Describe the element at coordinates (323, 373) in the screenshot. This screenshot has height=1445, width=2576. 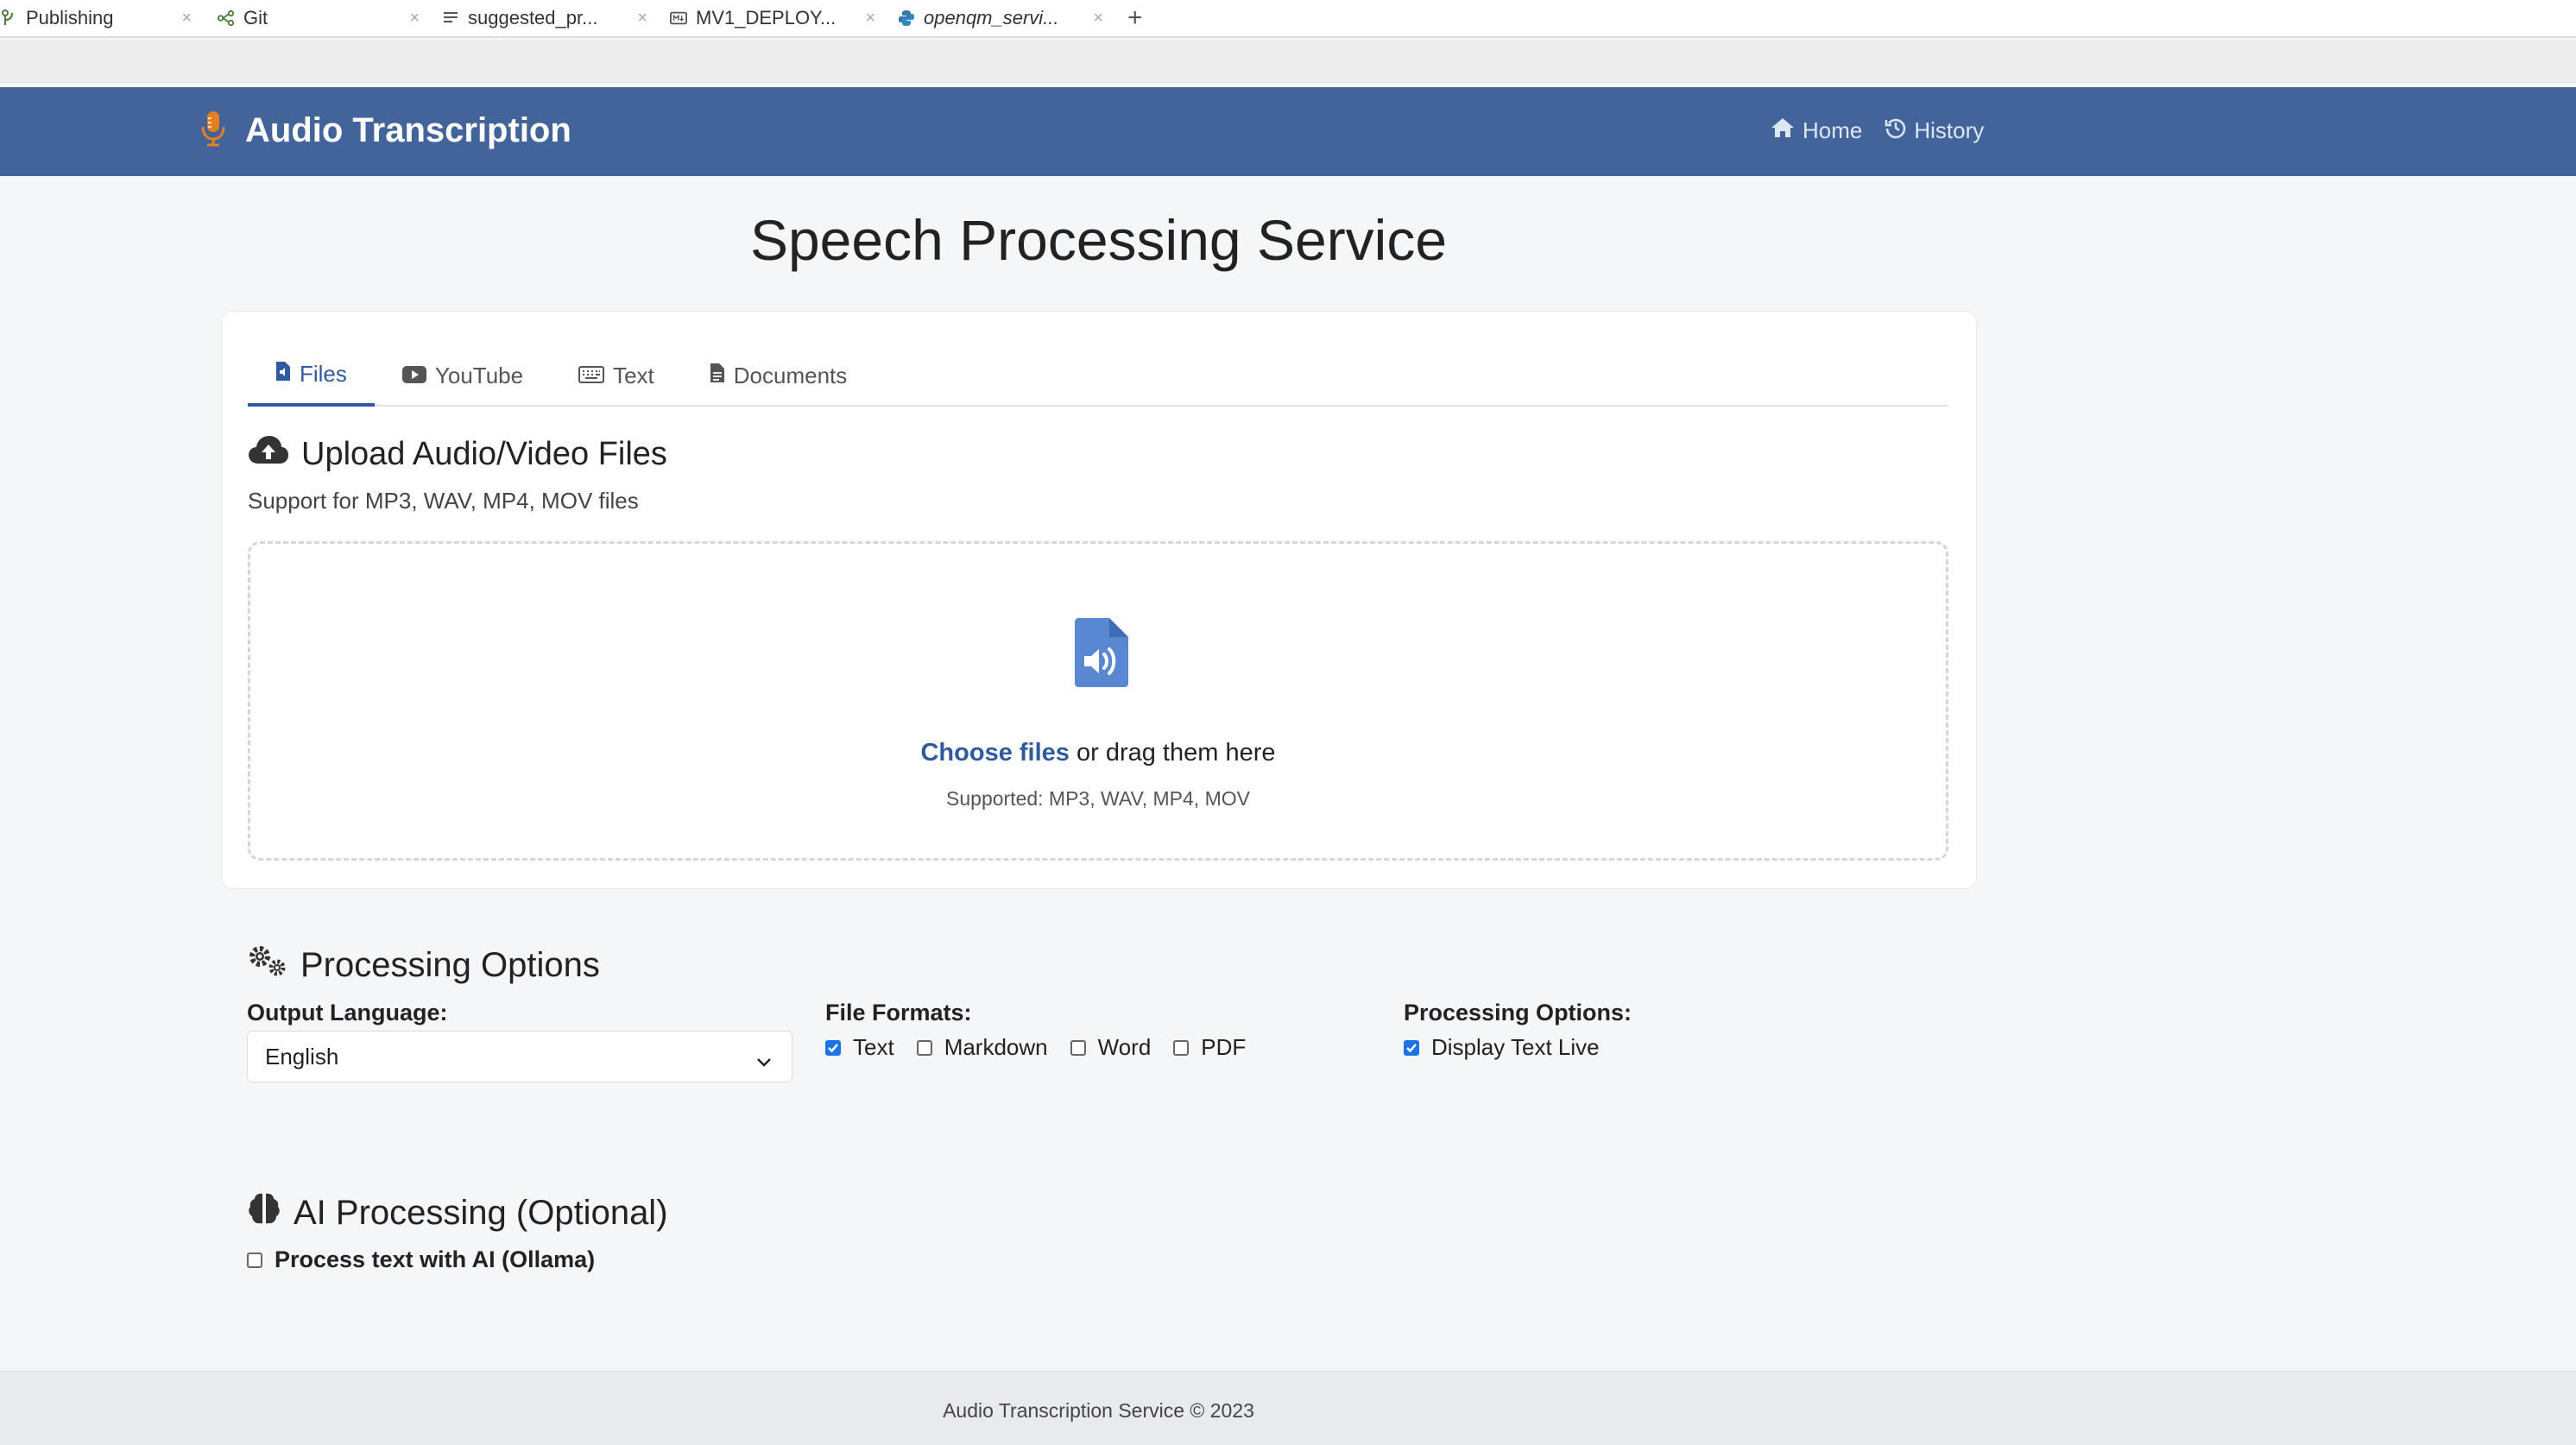
I see `tab-files-label: Files` at that location.